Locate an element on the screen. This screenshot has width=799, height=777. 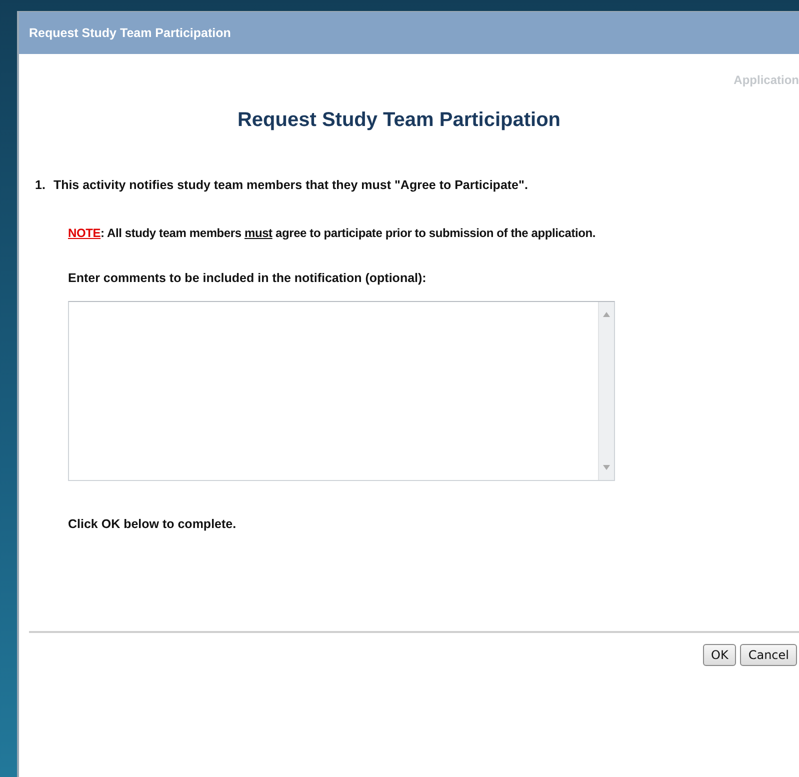
scroll-down-icon is located at coordinates (606, 467).